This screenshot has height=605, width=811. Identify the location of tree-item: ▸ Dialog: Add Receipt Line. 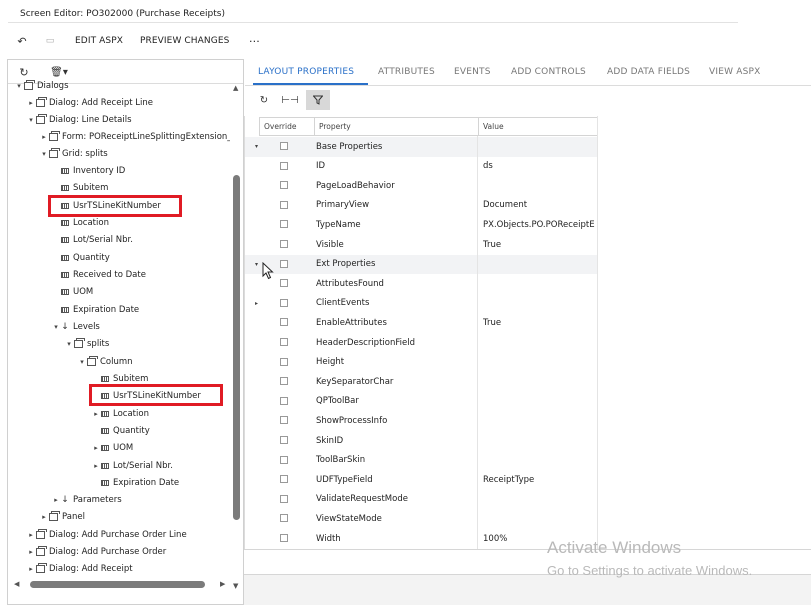
(89, 102).